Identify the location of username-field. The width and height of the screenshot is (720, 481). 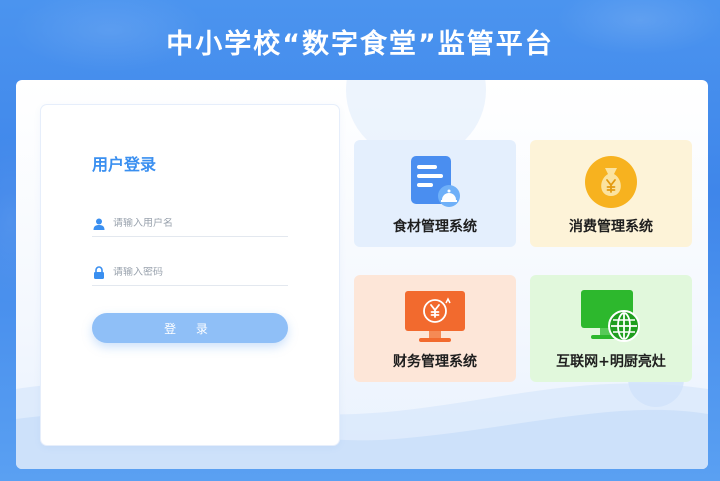
(190, 224).